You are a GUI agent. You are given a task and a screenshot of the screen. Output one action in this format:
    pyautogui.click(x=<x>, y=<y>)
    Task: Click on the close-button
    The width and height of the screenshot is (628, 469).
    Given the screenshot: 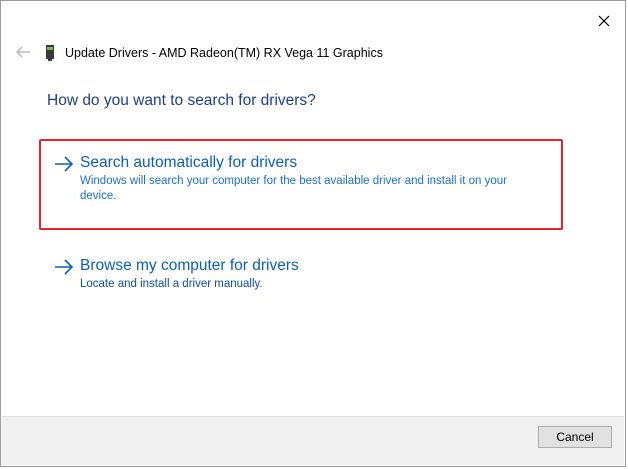 What is the action you would take?
    pyautogui.click(x=604, y=21)
    